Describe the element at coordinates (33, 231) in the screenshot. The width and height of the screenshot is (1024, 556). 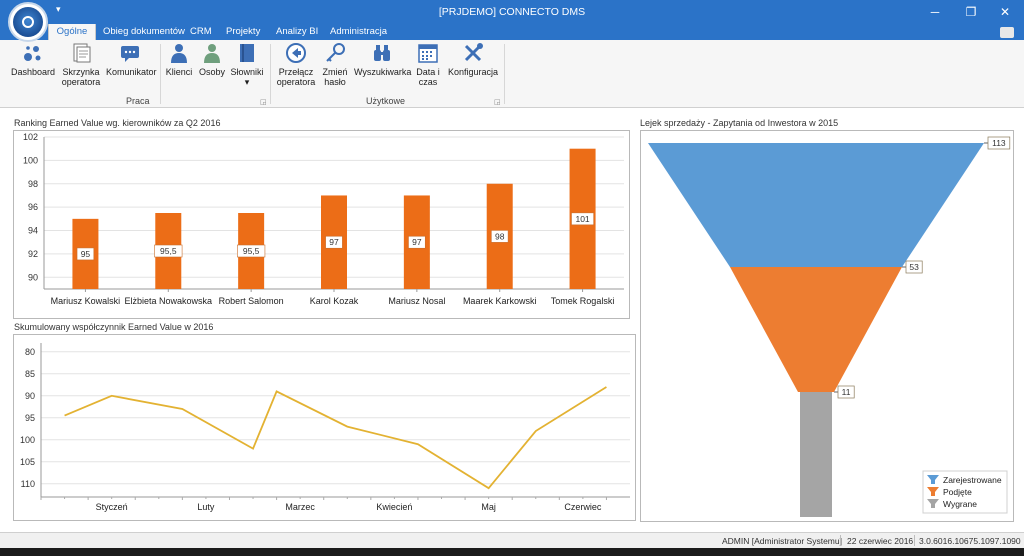
I see `y-tick-label: 94` at that location.